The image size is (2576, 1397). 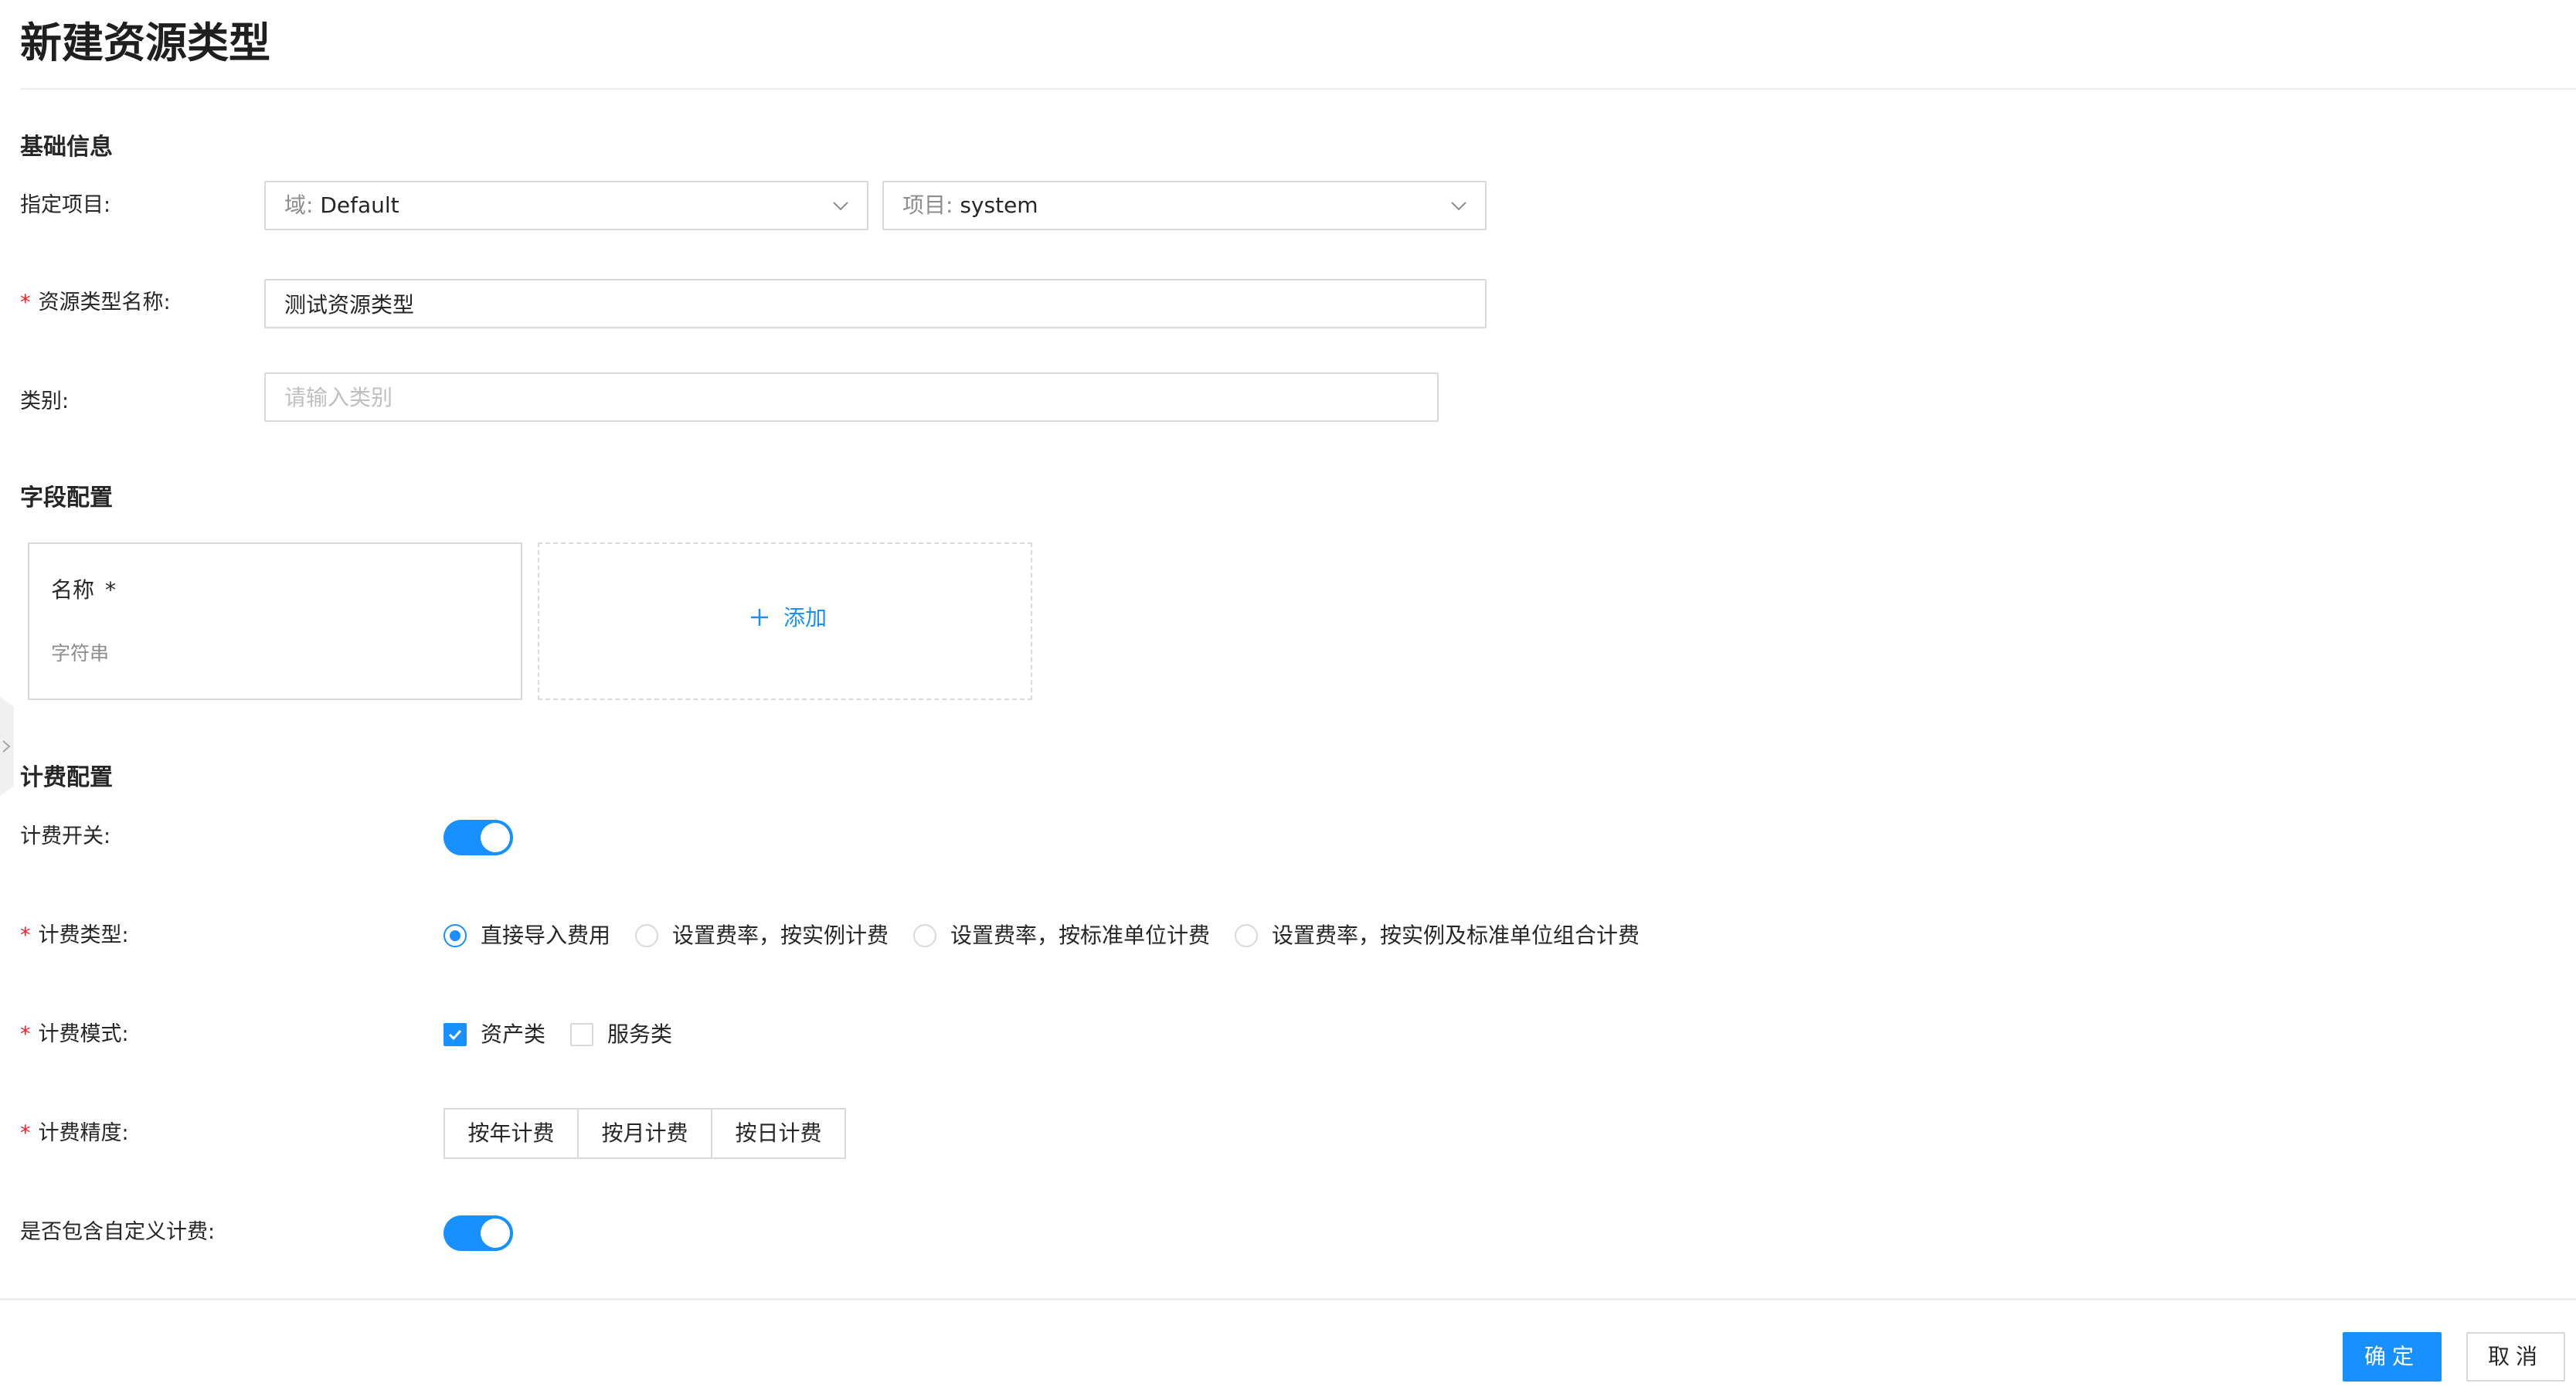 I want to click on section-title-billing: 计费配置, so click(x=66, y=777).